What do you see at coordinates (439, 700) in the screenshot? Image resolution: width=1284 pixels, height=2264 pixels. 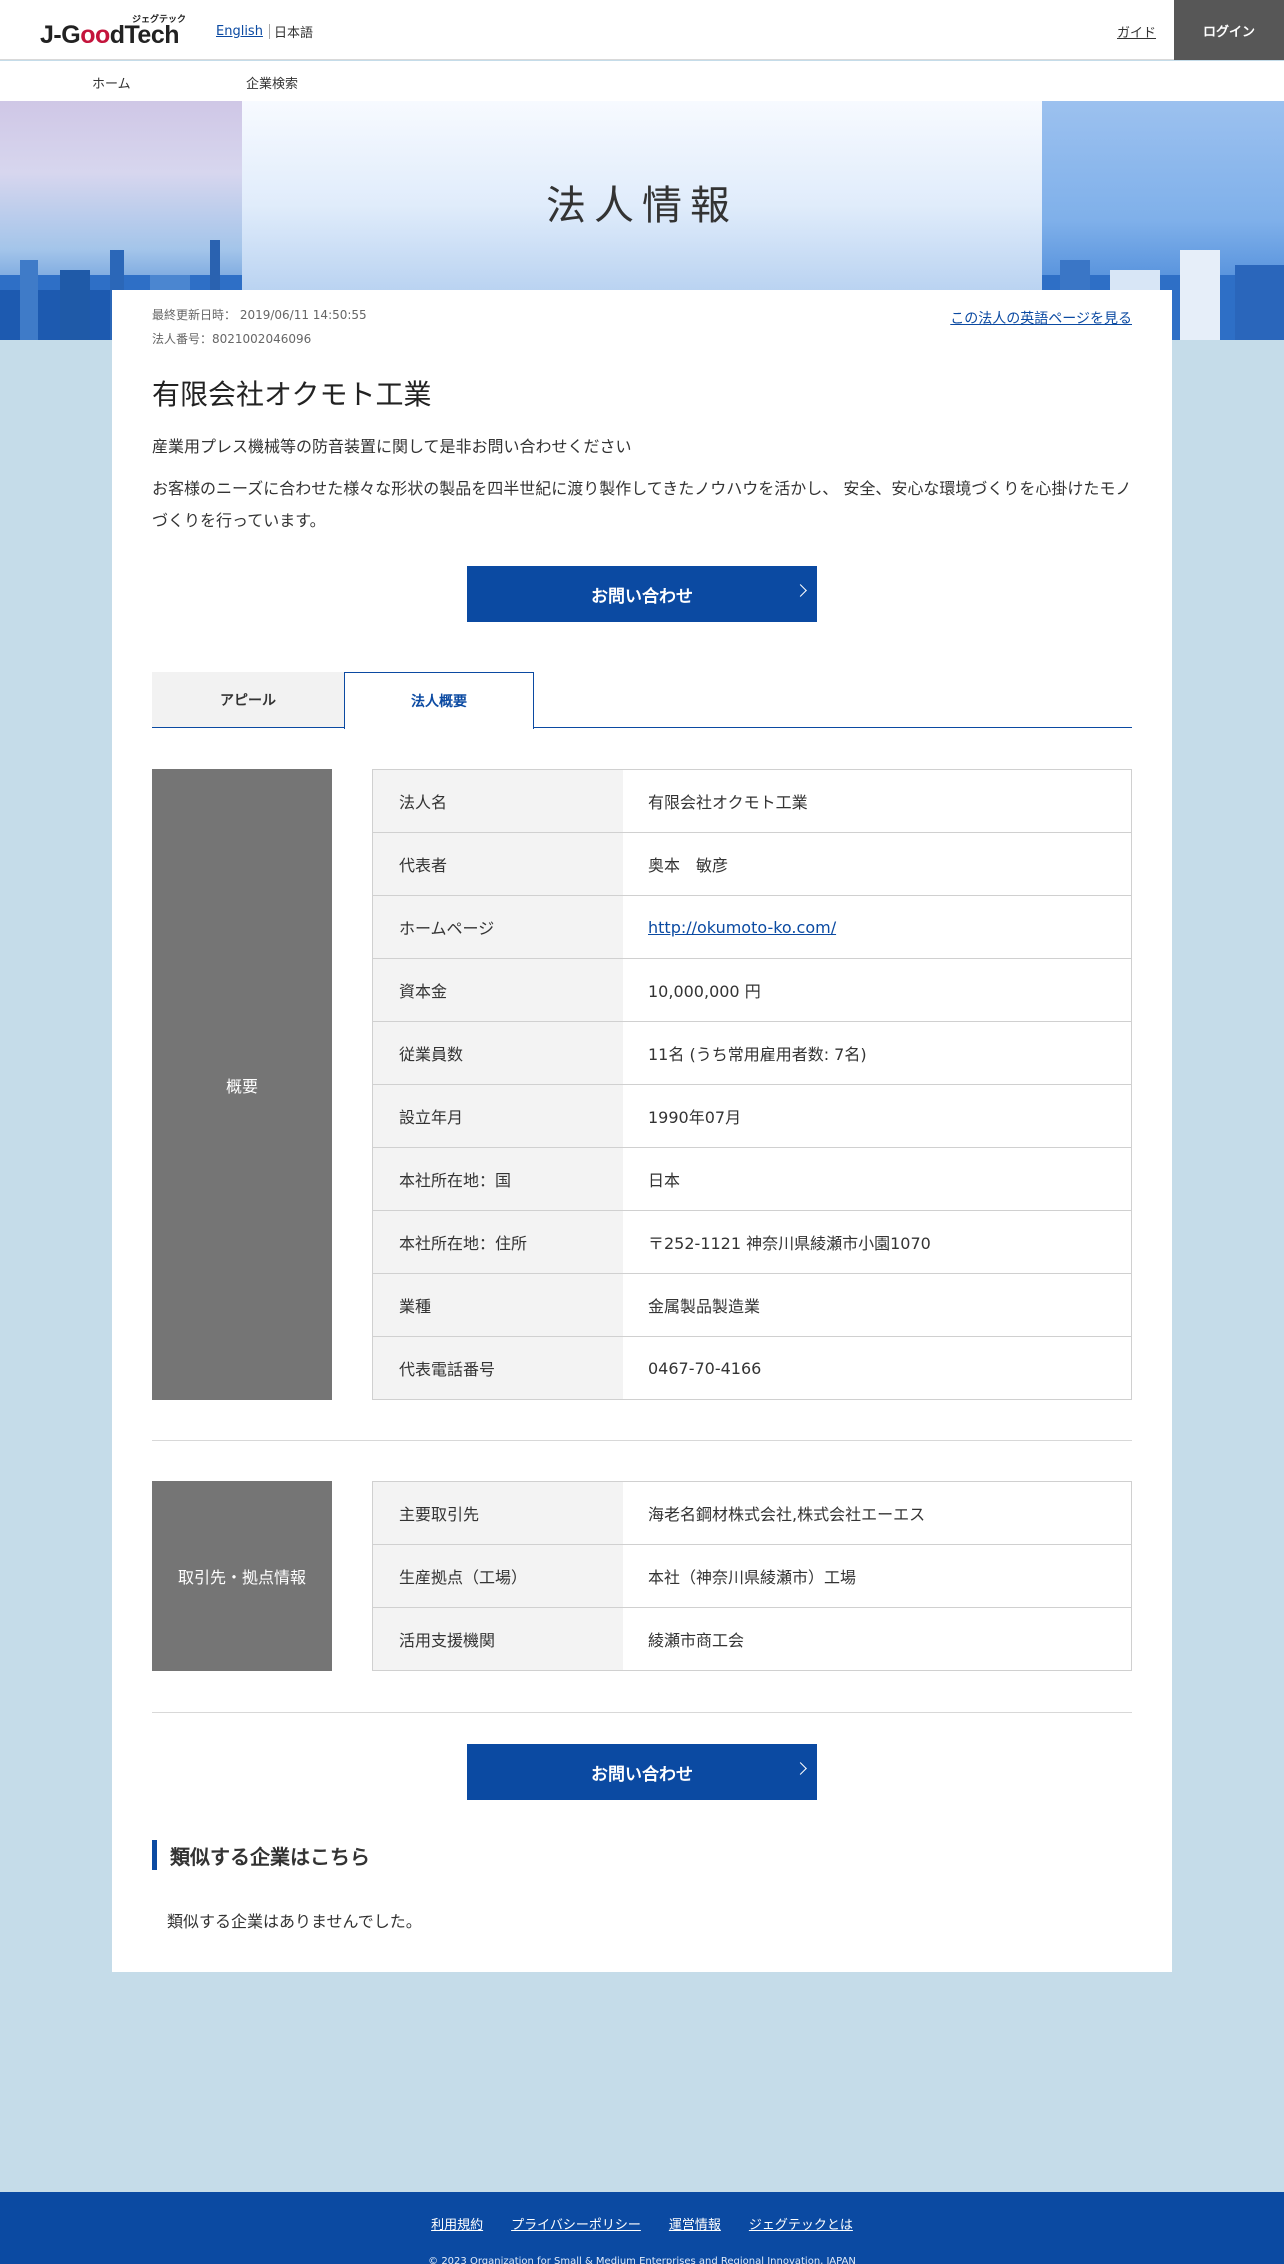 I see `tab-company-profile: 法人概要` at bounding box center [439, 700].